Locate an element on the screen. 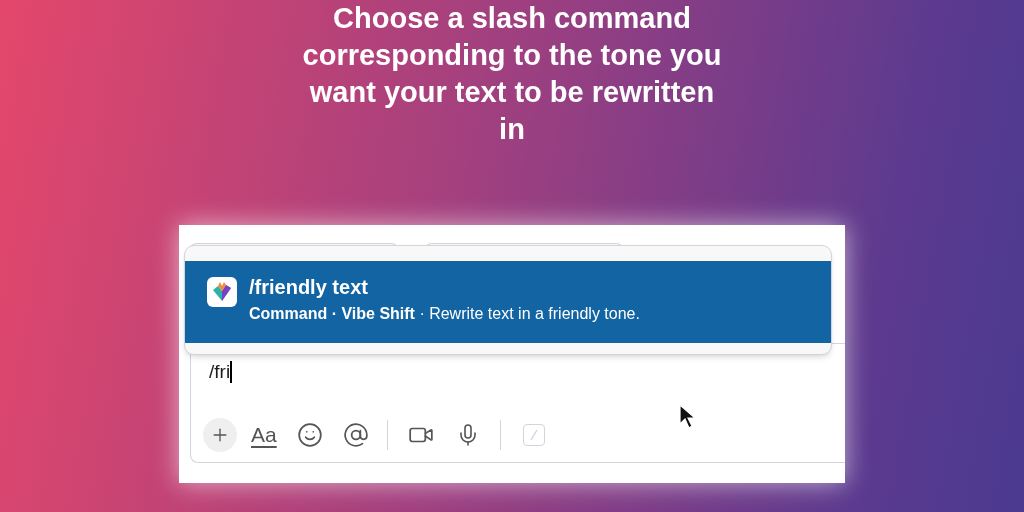 The width and height of the screenshot is (1024, 512). mention-icon is located at coordinates (355, 435).